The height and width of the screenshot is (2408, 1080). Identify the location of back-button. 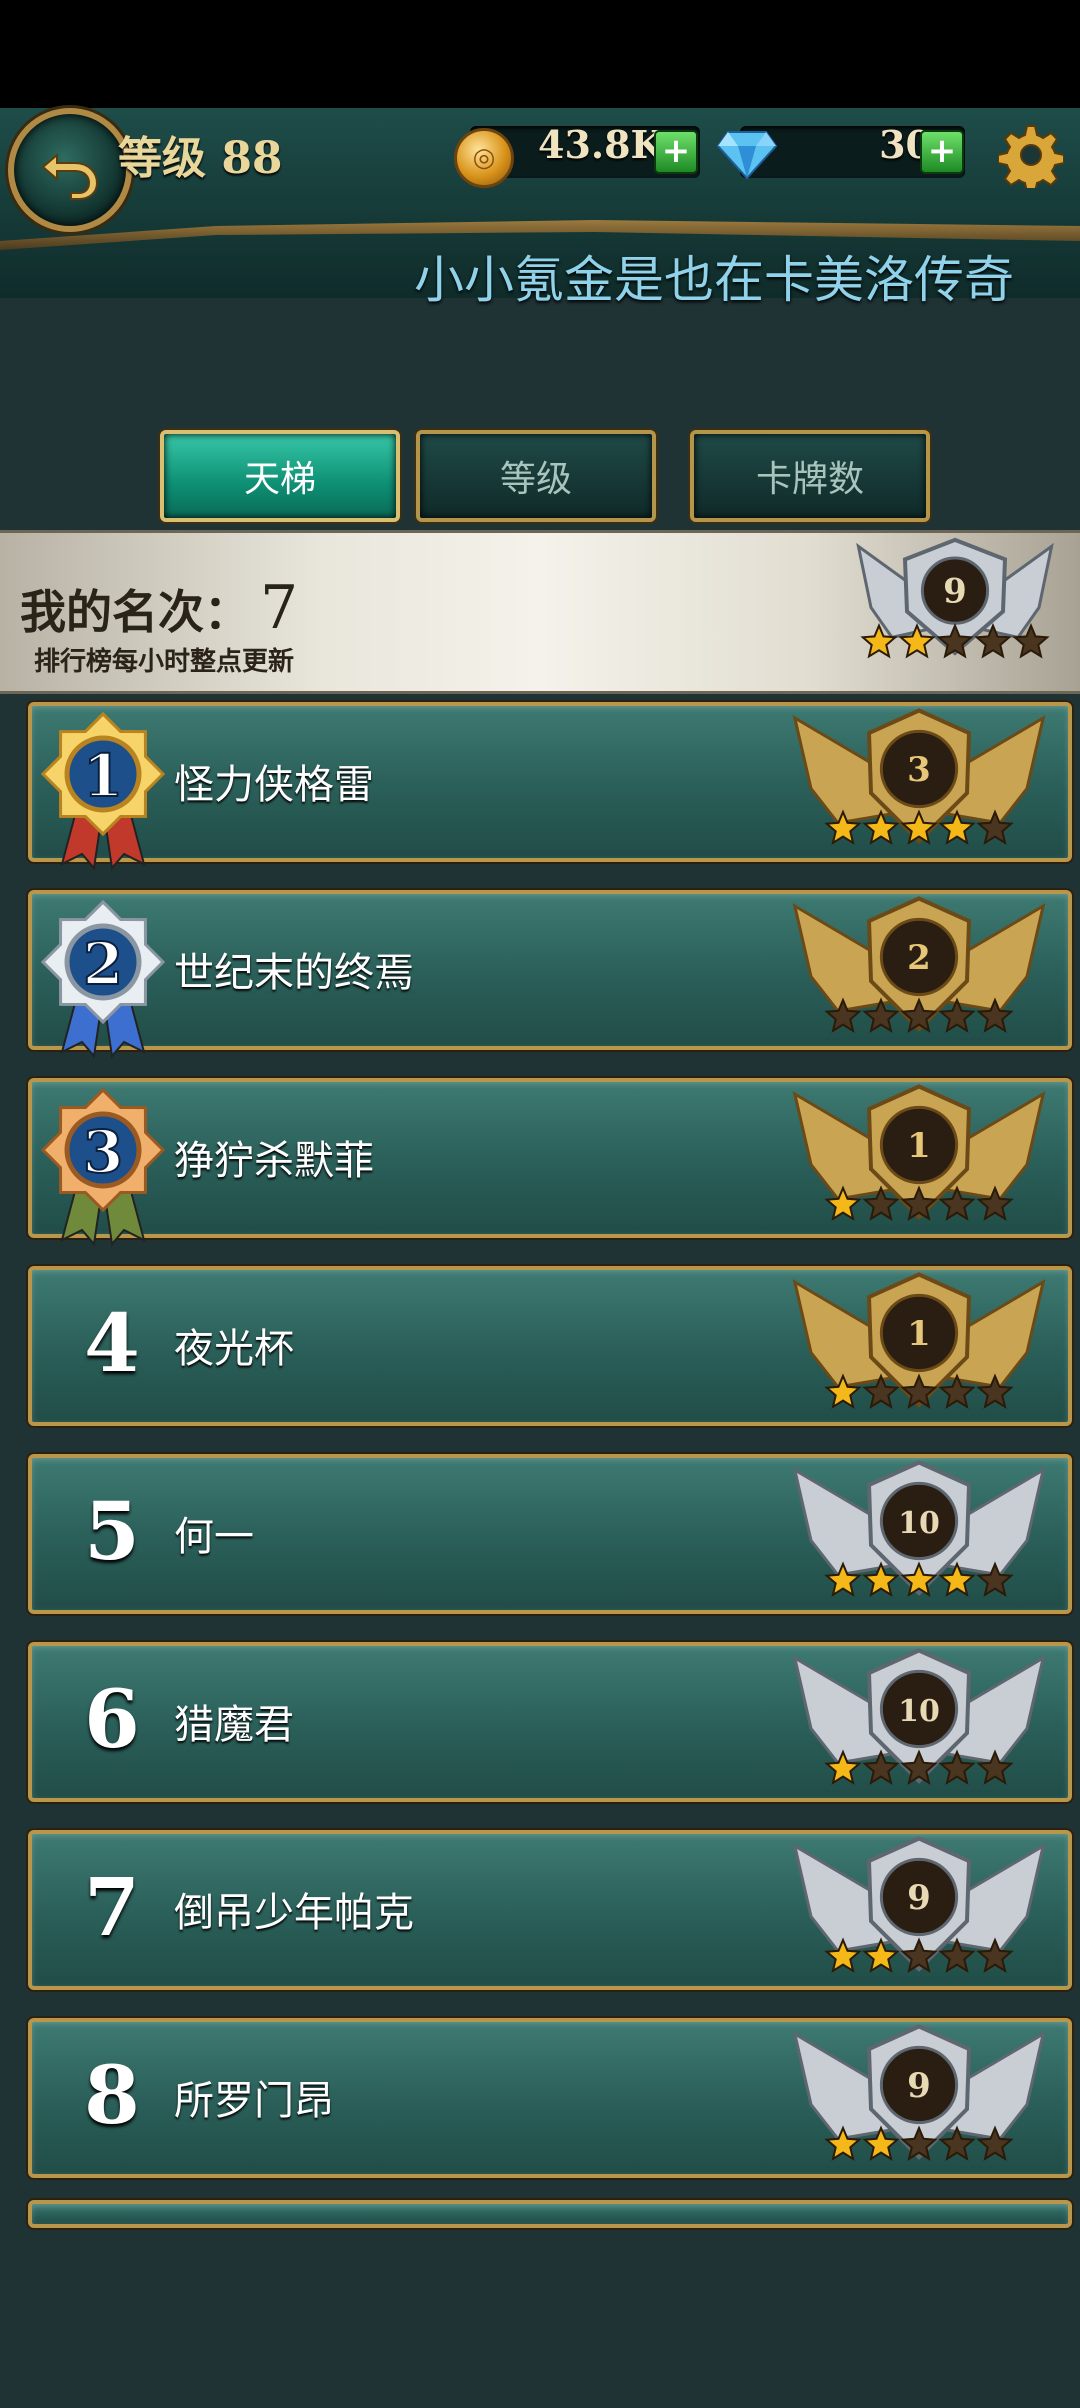
(70, 170).